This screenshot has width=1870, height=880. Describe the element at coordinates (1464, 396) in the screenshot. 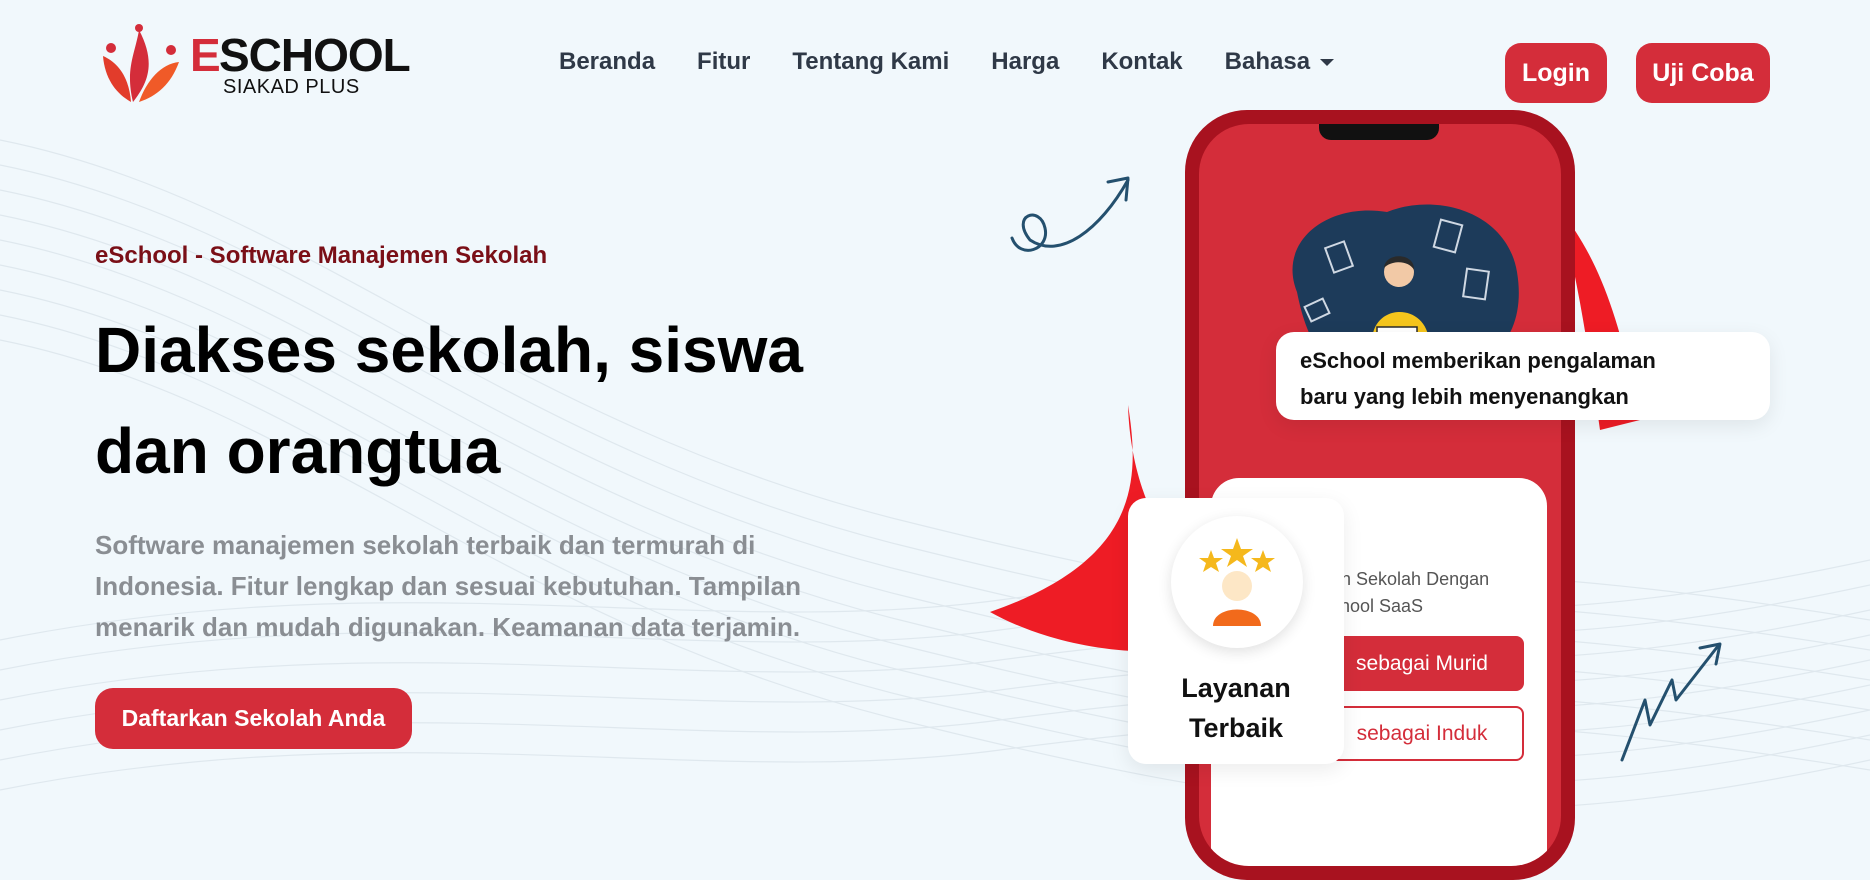

I see `callout-line2: baru yang lebih menyenangkan` at that location.